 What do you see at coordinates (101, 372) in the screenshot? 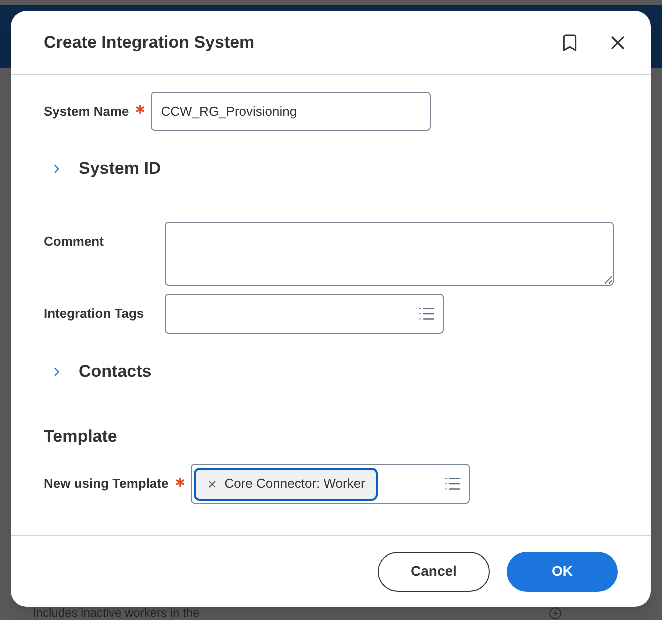
I see `section-toggle: Contacts` at bounding box center [101, 372].